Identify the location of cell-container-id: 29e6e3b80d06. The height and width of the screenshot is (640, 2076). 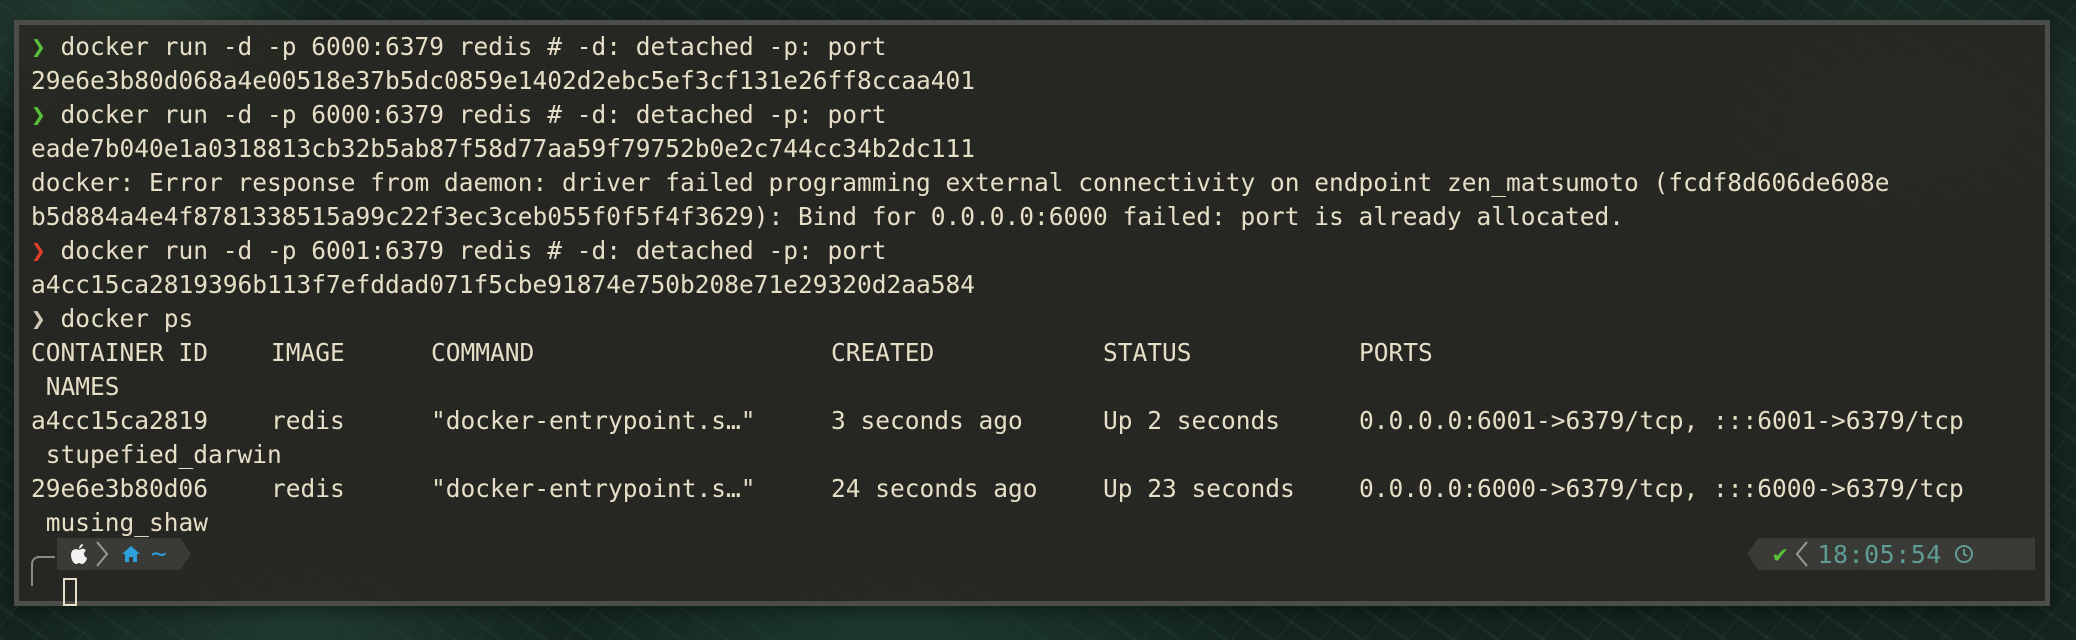
(120, 488).